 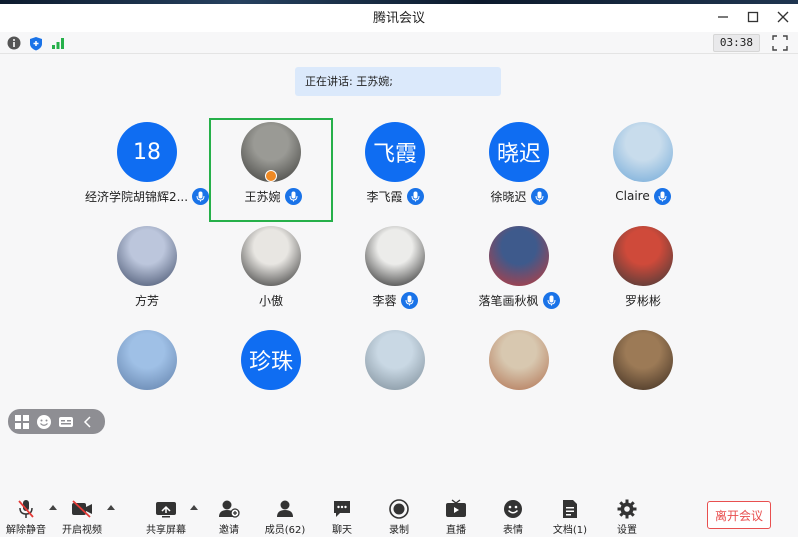 I want to click on reaction-toggle-button, so click(x=44, y=422).